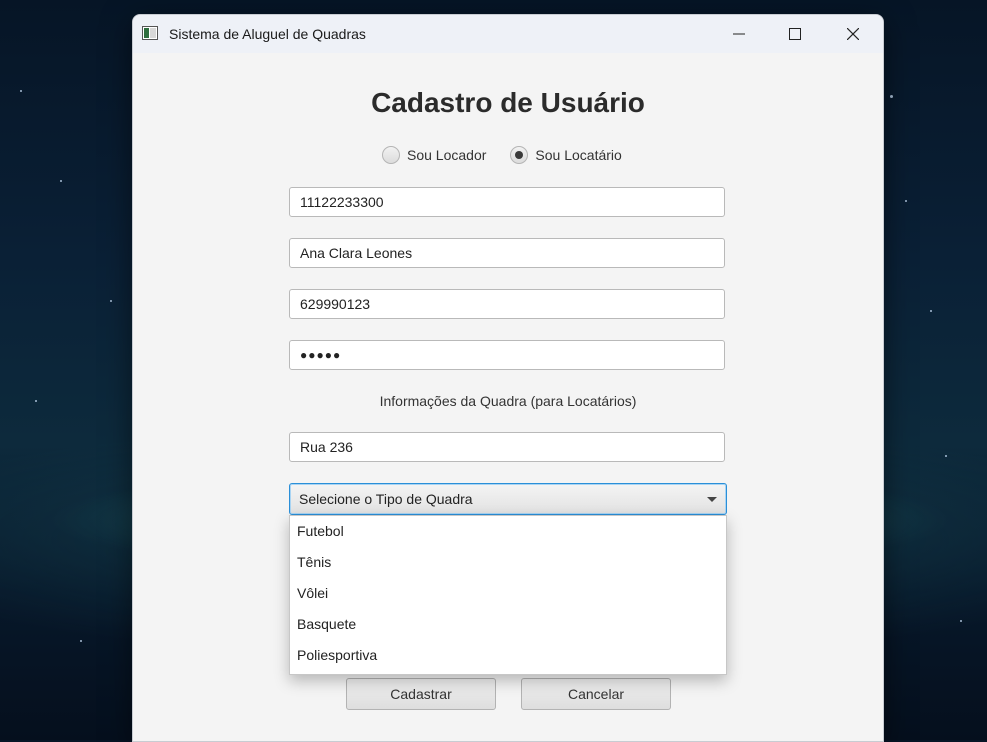 The height and width of the screenshot is (742, 987). What do you see at coordinates (508, 102) in the screenshot?
I see `page-title: Cadastro de Usuário` at bounding box center [508, 102].